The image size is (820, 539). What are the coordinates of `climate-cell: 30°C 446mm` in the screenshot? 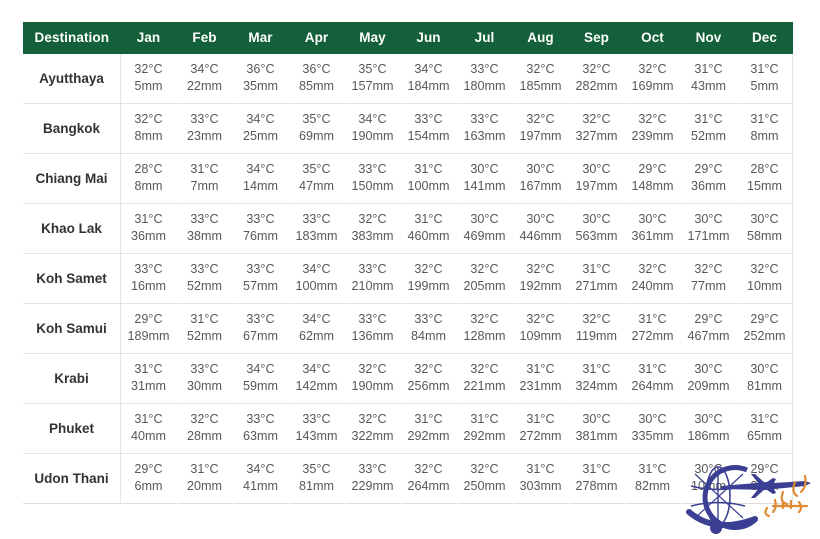 It's located at (541, 229).